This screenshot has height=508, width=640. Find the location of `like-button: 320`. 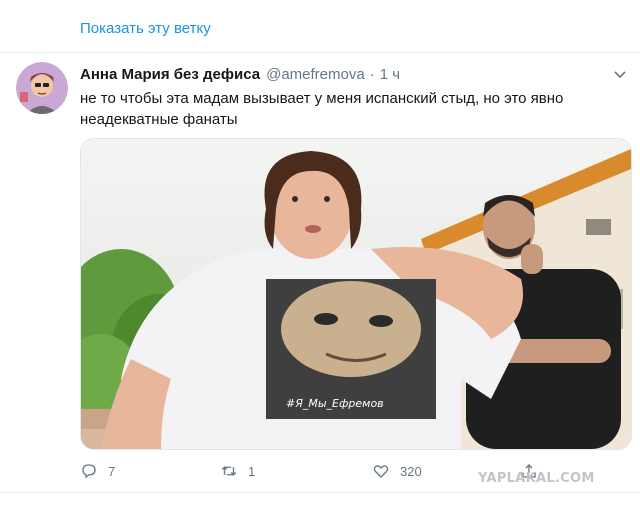

like-button: 320 is located at coordinates (397, 471).